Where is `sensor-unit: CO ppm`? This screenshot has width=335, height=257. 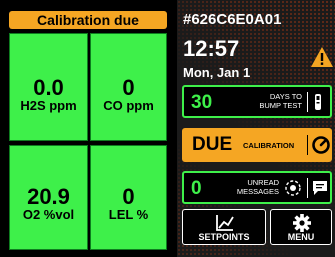 sensor-unit: CO ppm is located at coordinates (128, 105).